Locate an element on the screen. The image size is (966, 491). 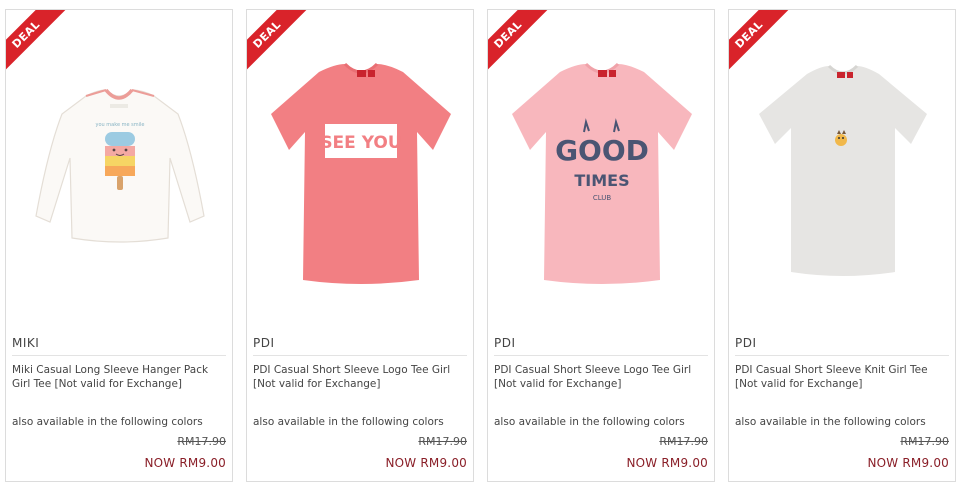
tee-print-line2: TIMES is located at coordinates (601, 180).